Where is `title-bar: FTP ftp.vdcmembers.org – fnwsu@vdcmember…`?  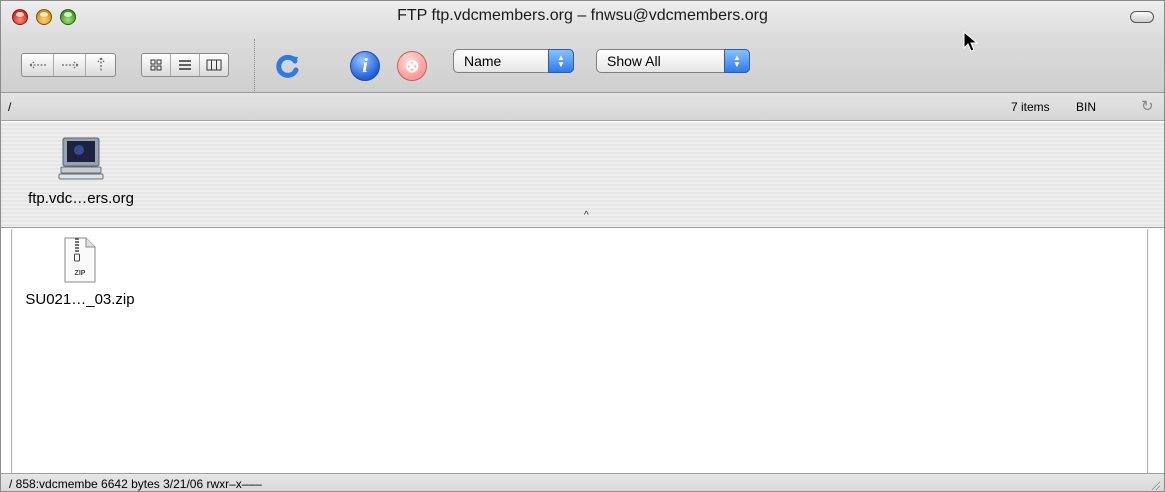
title-bar: FTP ftp.vdcmembers.org – fnwsu@vdcmember… is located at coordinates (582, 18).